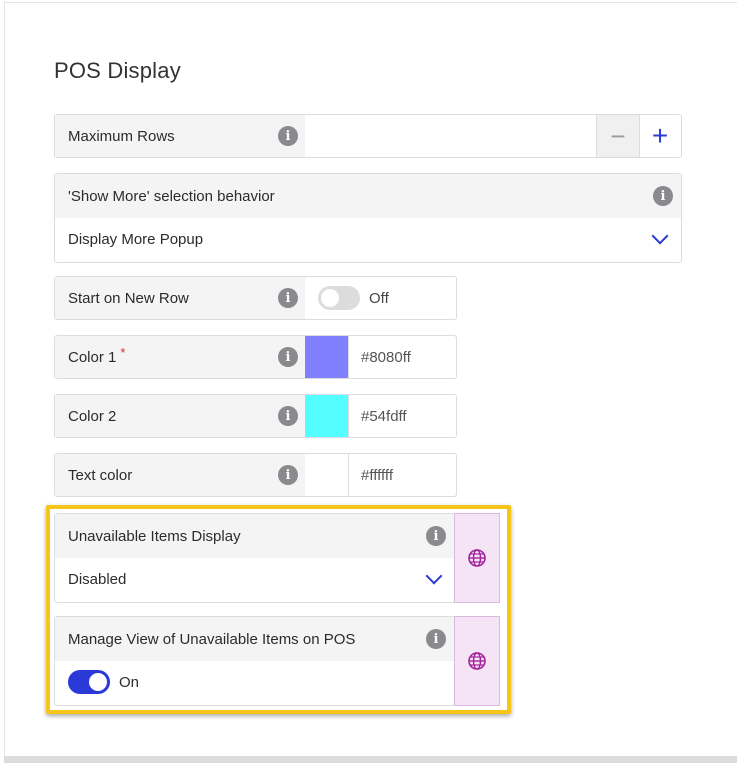 This screenshot has height=763, width=737. Describe the element at coordinates (171, 196) in the screenshot. I see `show-more-label: 'Show More' selection behavior` at that location.